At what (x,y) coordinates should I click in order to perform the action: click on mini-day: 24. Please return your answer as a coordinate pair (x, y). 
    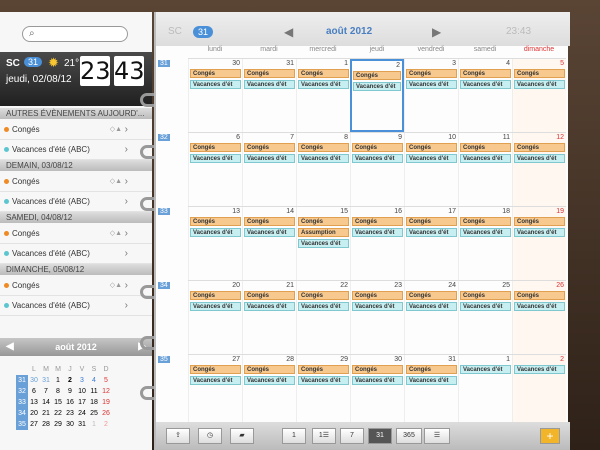
    Looking at the image, I should click on (82, 413).